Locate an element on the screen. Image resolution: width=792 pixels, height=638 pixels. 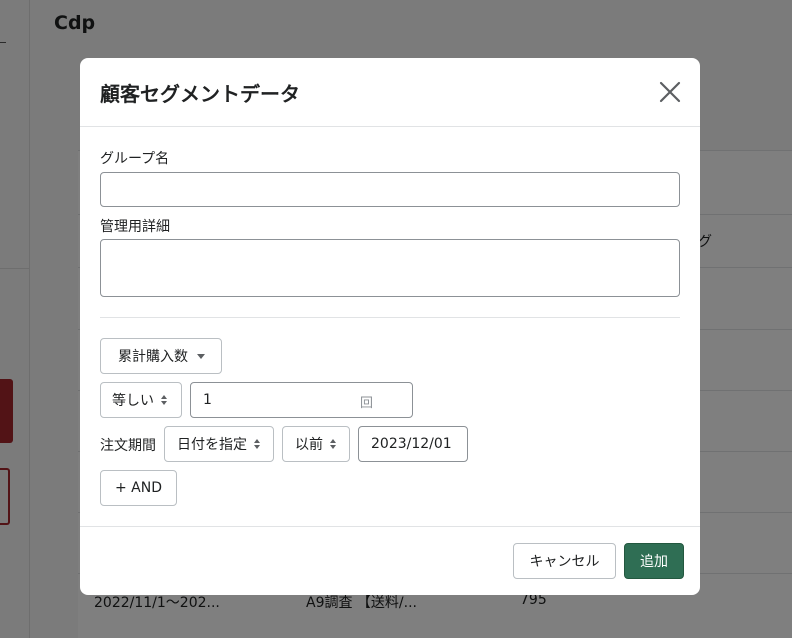
count-input-value: 1 is located at coordinates (207, 400).